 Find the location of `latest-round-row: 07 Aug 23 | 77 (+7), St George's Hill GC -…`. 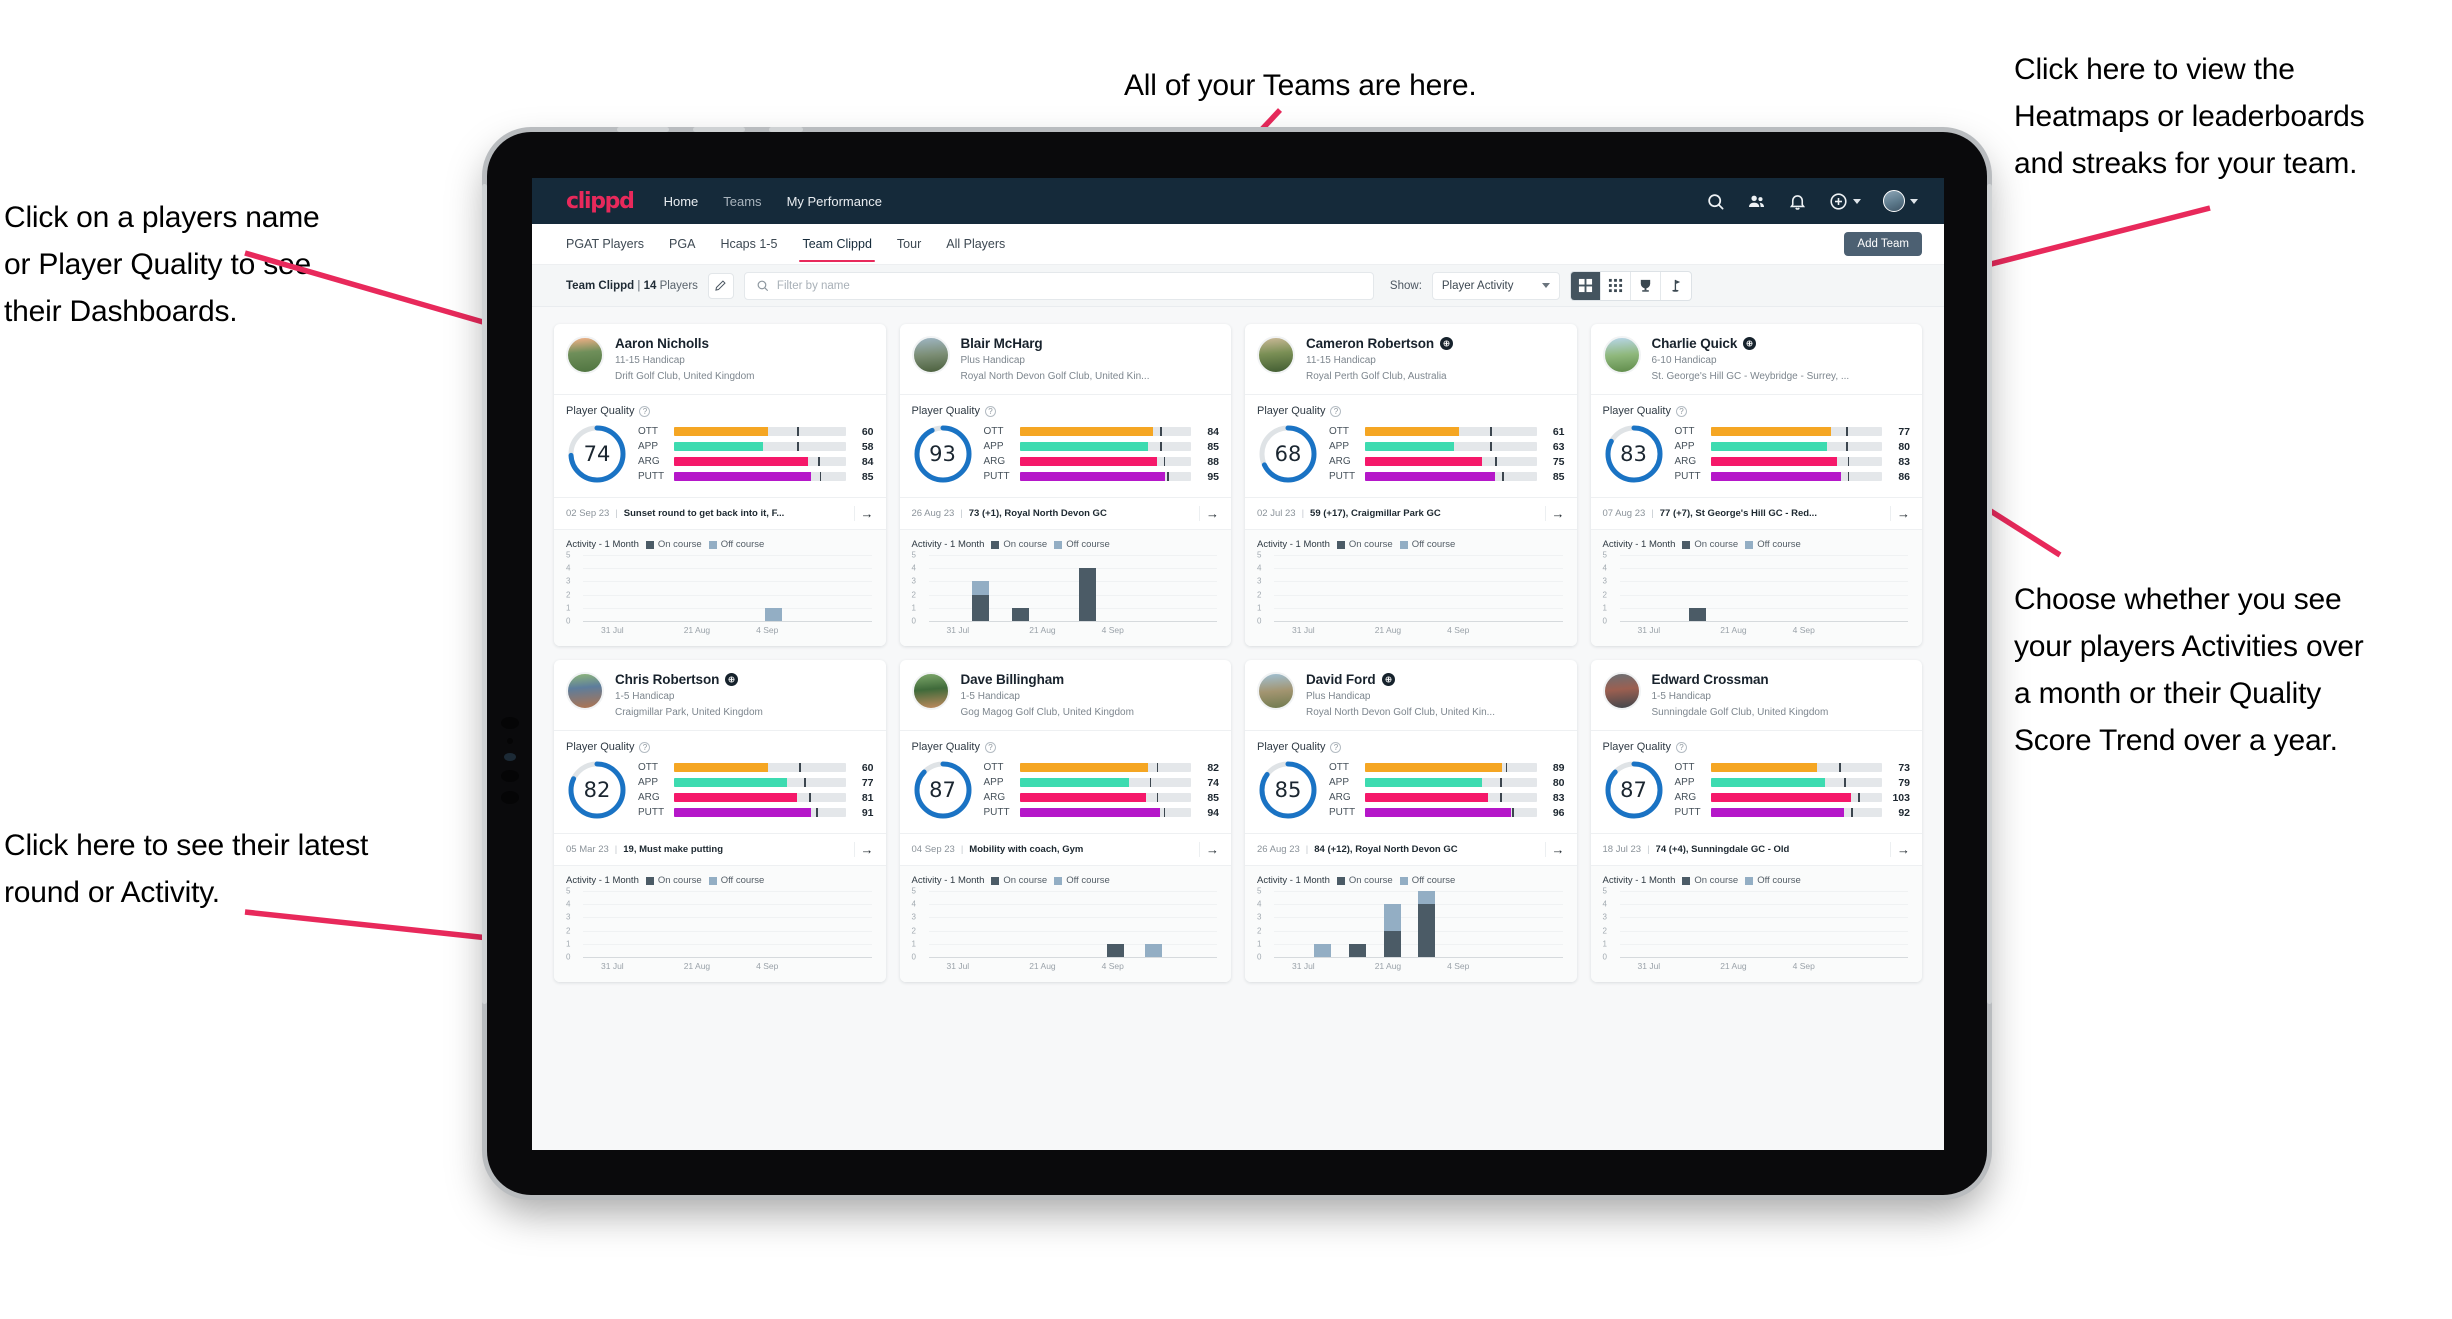

latest-round-row: 07 Aug 23 | 77 (+7), St George's Hill GC -… is located at coordinates (1756, 513).